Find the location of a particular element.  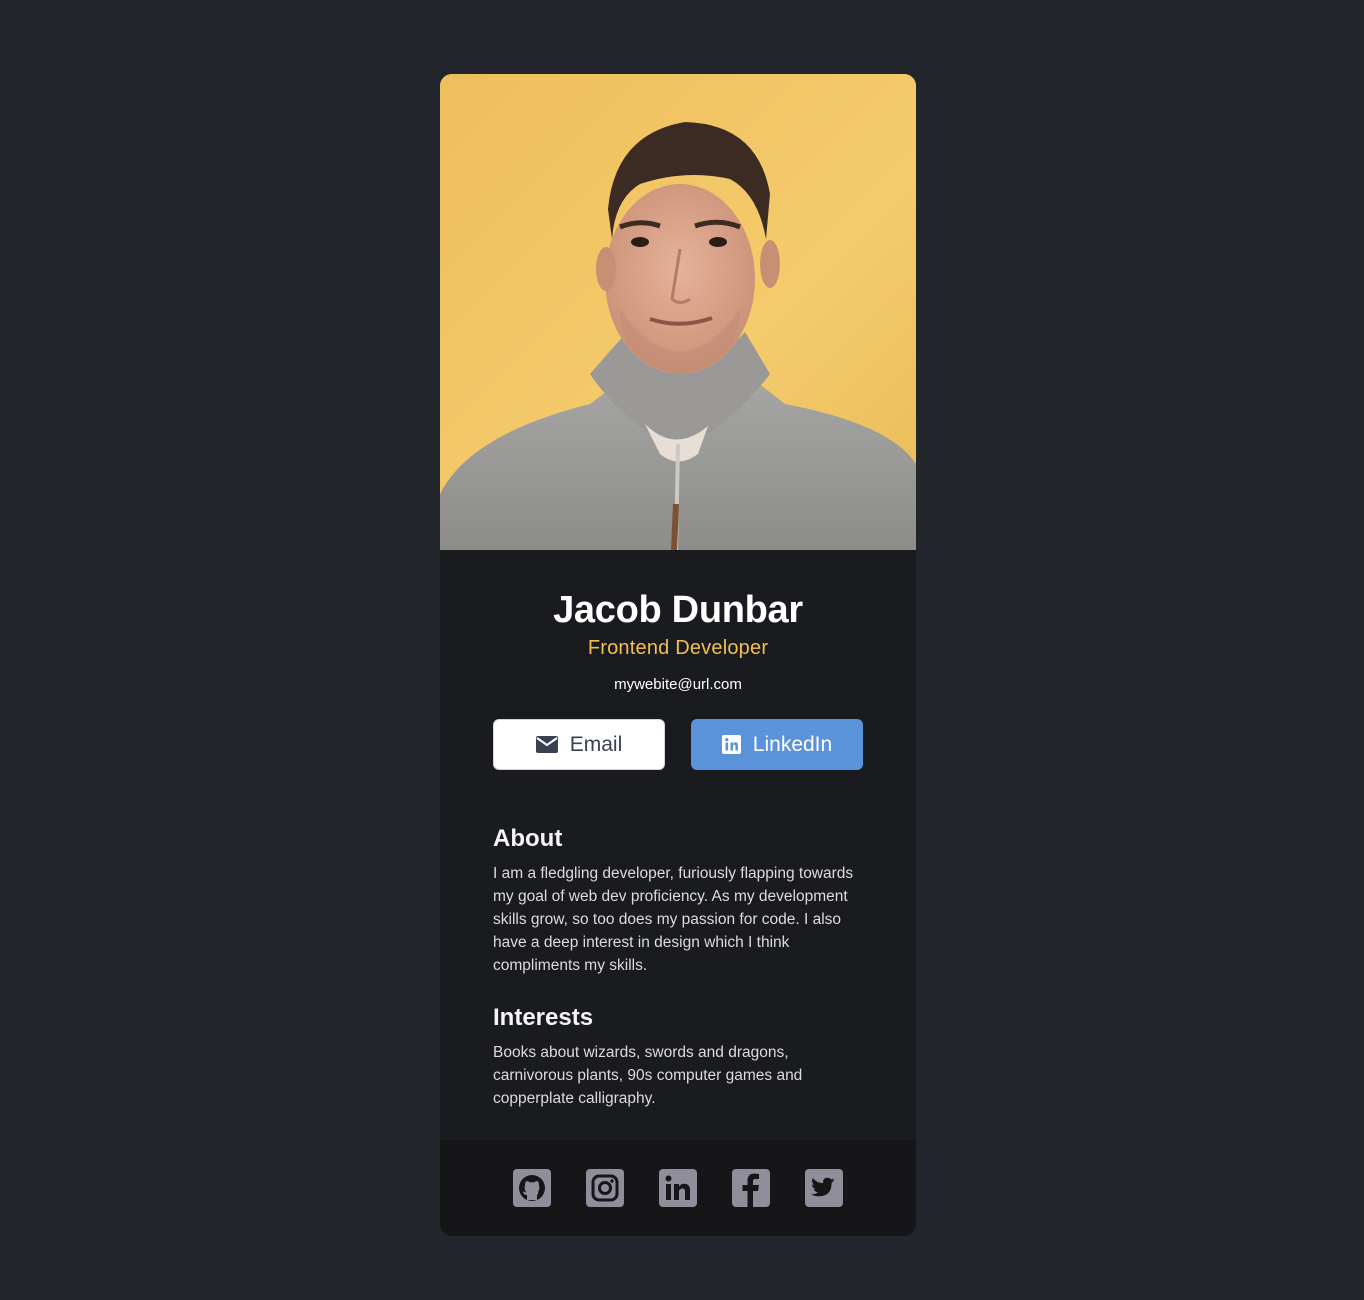

instagram-icon is located at coordinates (605, 1188).